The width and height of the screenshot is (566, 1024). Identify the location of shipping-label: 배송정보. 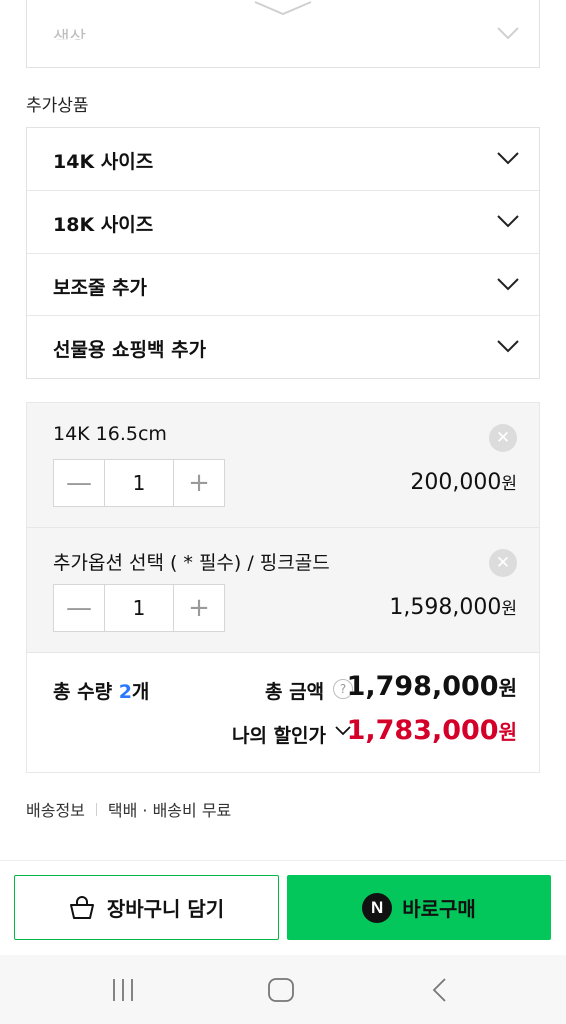
(55, 810).